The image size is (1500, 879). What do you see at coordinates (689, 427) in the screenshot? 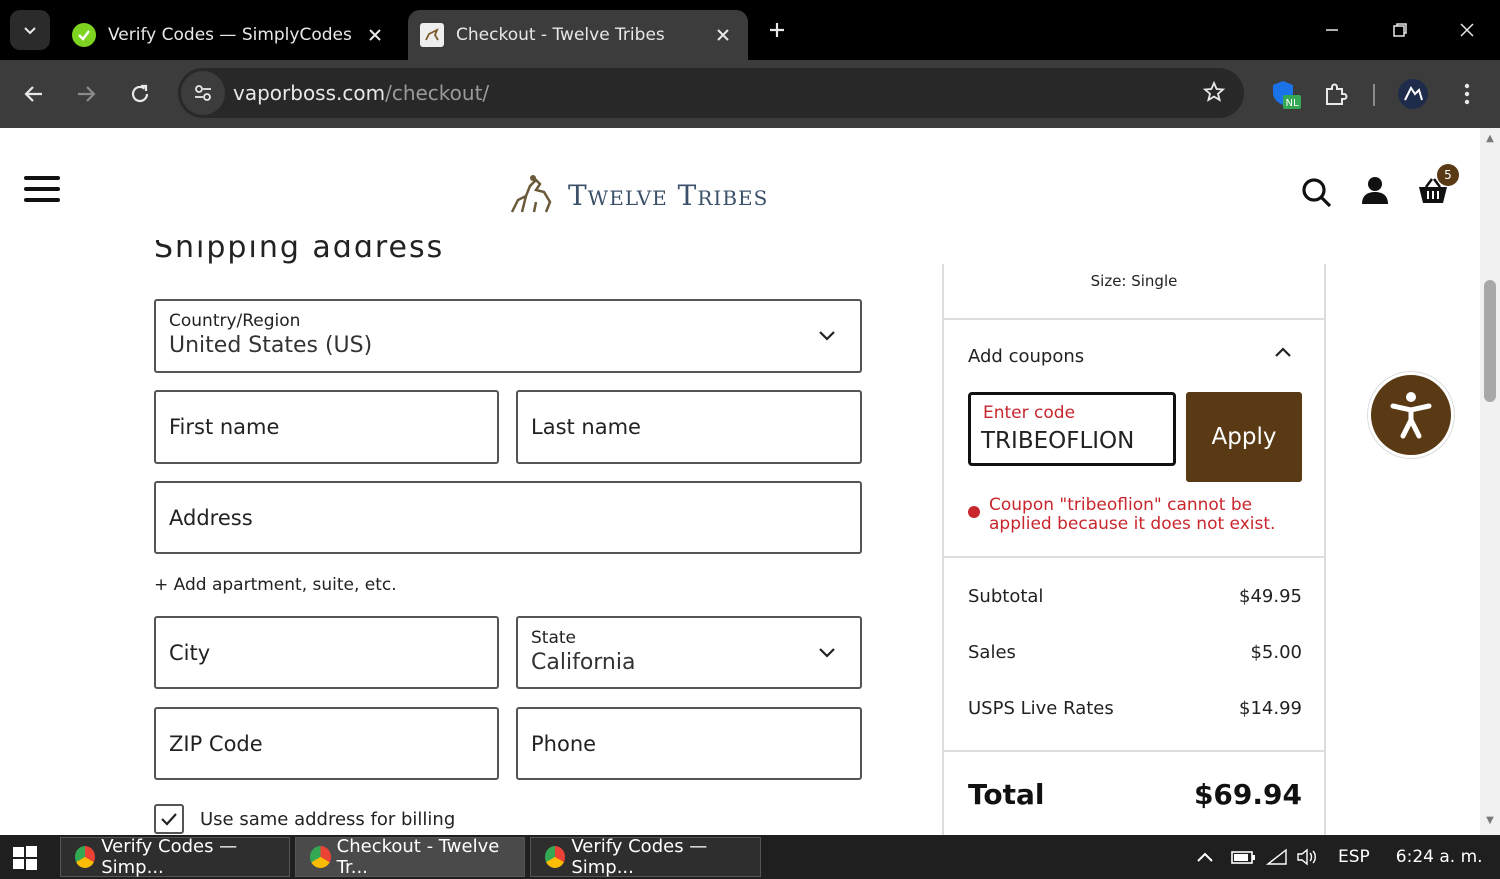
I see `last-name-field: Last name` at bounding box center [689, 427].